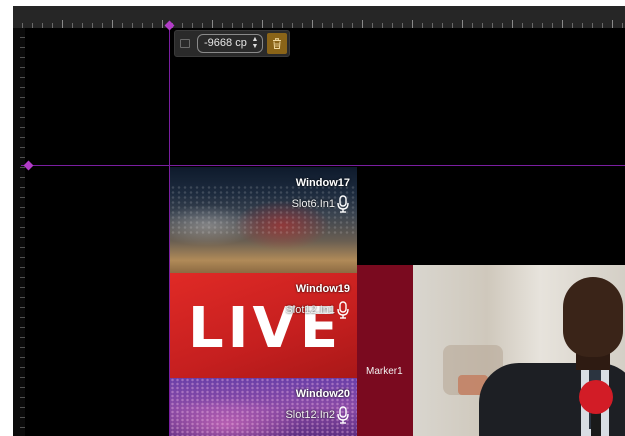 The image size is (625, 436). I want to click on tile-title: Window20, so click(322, 394).